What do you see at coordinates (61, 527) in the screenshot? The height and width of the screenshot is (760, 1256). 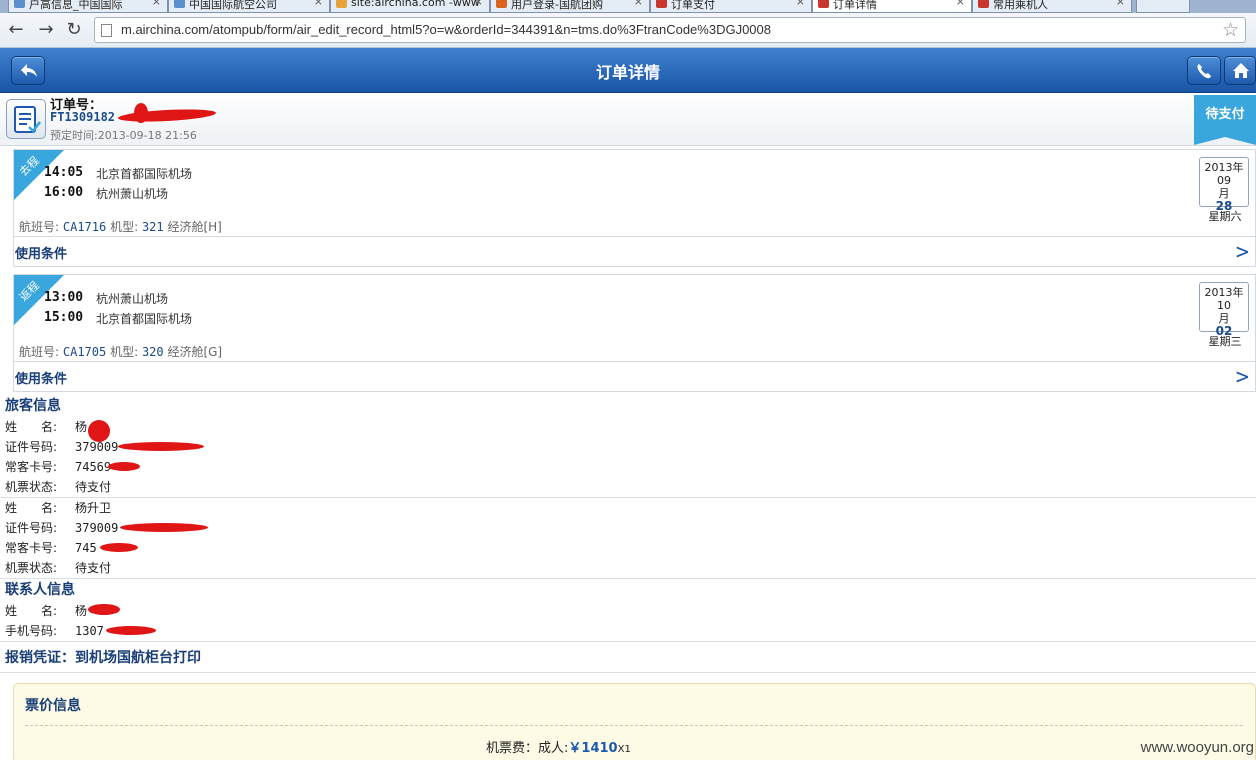 I see `passenger-id-row: 证件号码: 379009` at bounding box center [61, 527].